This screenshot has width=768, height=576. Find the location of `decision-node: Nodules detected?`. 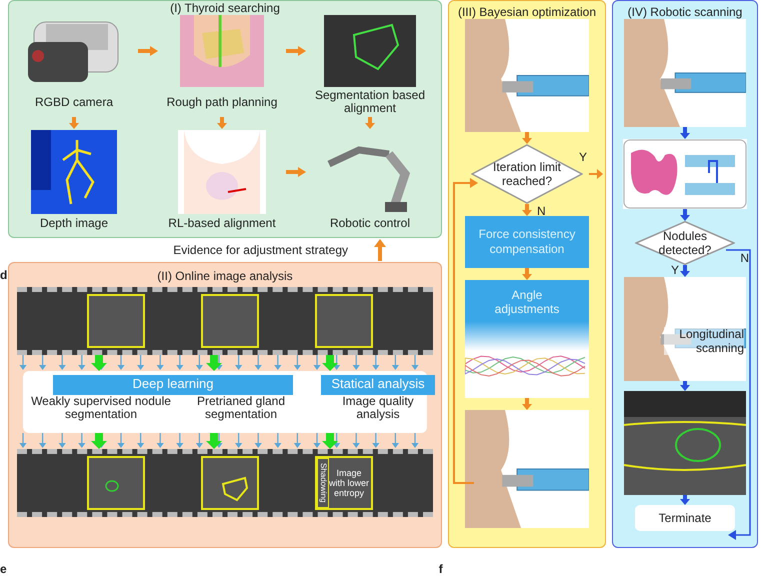

decision-node: Nodules detected? is located at coordinates (685, 243).